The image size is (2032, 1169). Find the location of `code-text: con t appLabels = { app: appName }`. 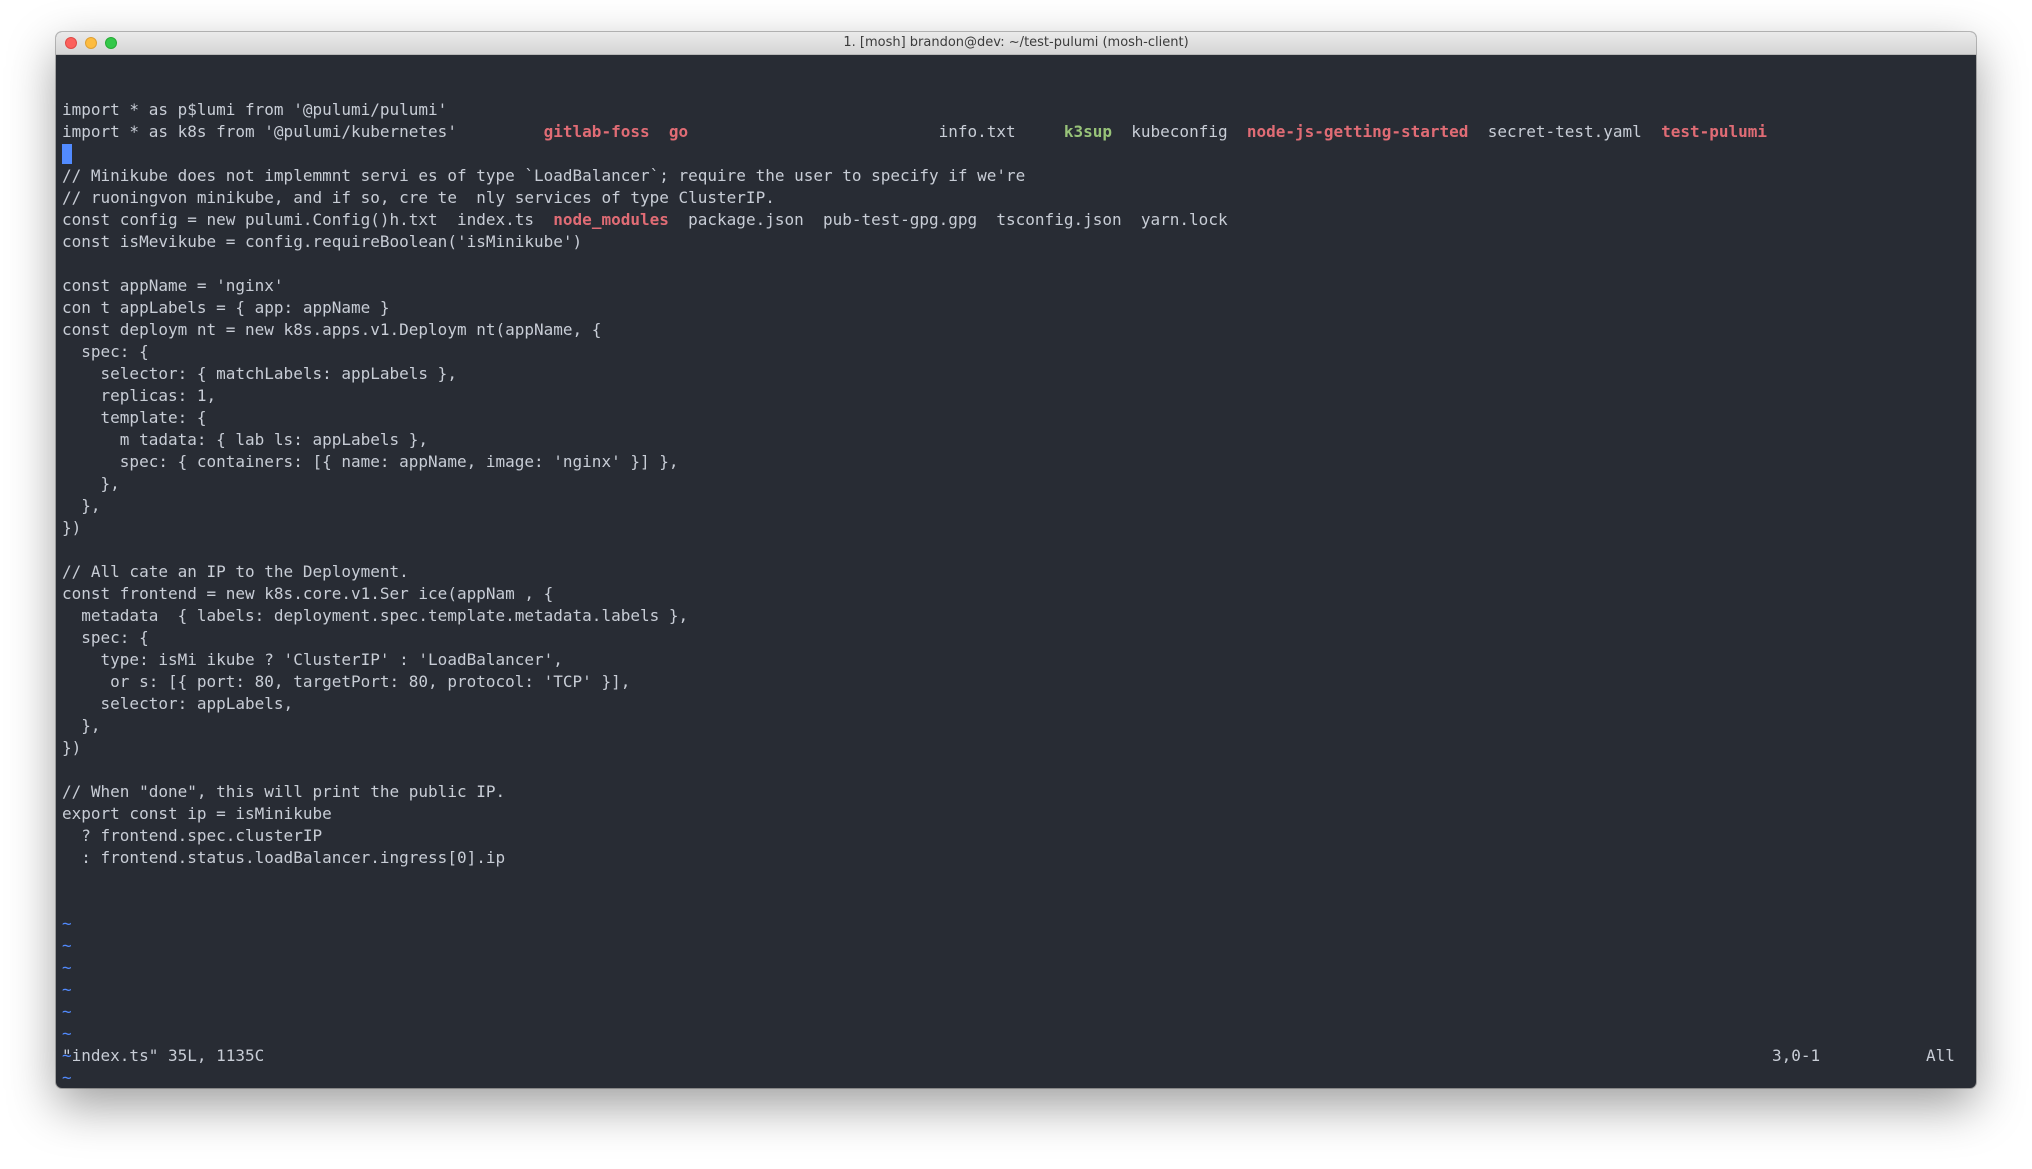

code-text: con t appLabels = { app: appName } is located at coordinates (226, 307).